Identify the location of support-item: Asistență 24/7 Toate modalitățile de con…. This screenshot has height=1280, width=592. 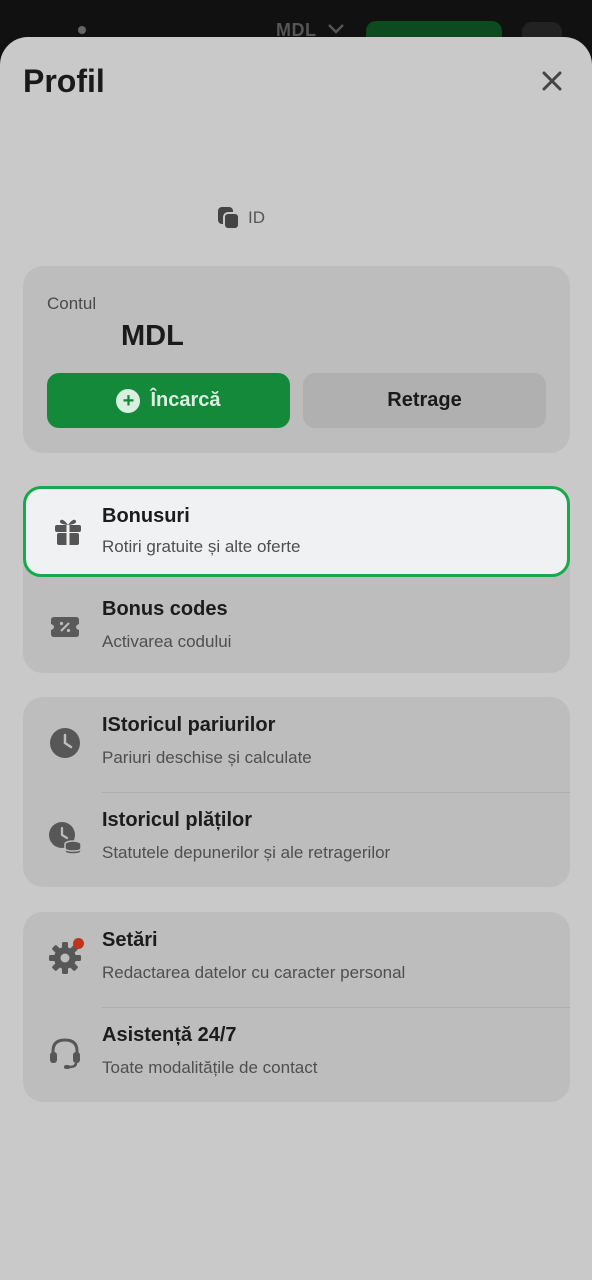
(296, 1054).